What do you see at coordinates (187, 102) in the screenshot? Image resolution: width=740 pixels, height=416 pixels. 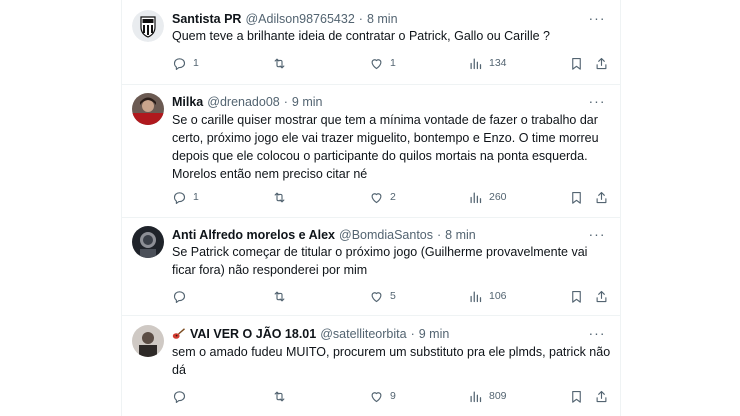 I see `display-name: Milka` at bounding box center [187, 102].